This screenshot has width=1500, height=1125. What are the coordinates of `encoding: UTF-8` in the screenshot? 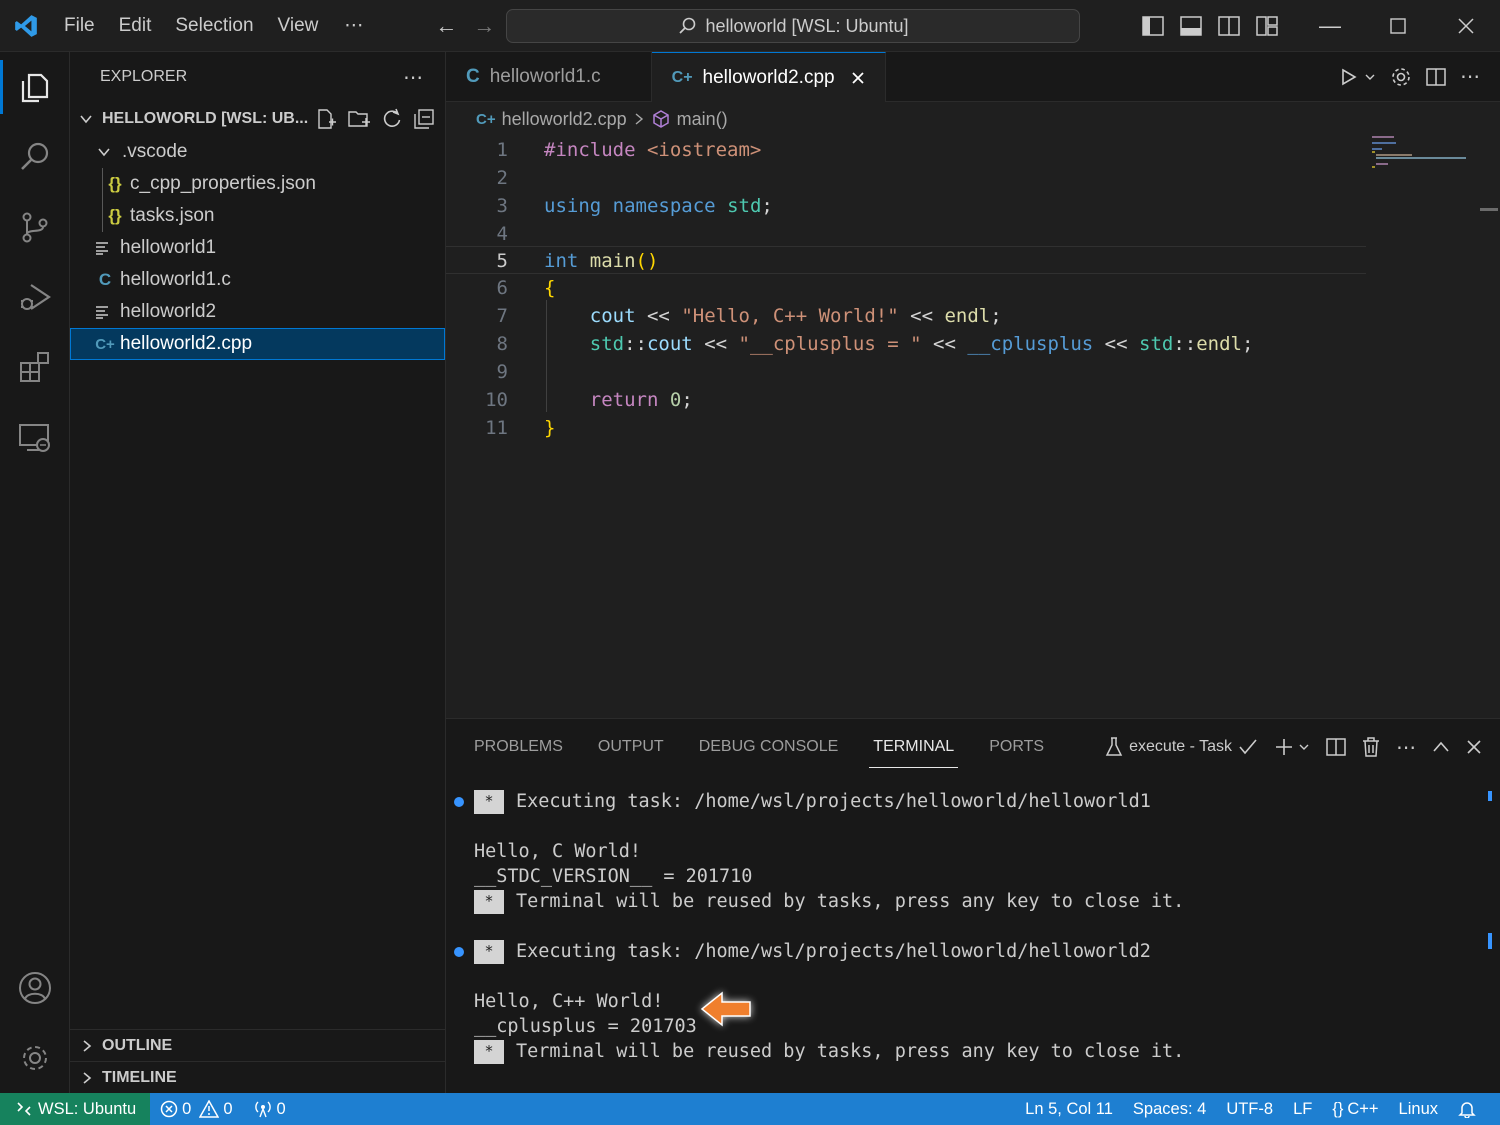 It's located at (1249, 1109).